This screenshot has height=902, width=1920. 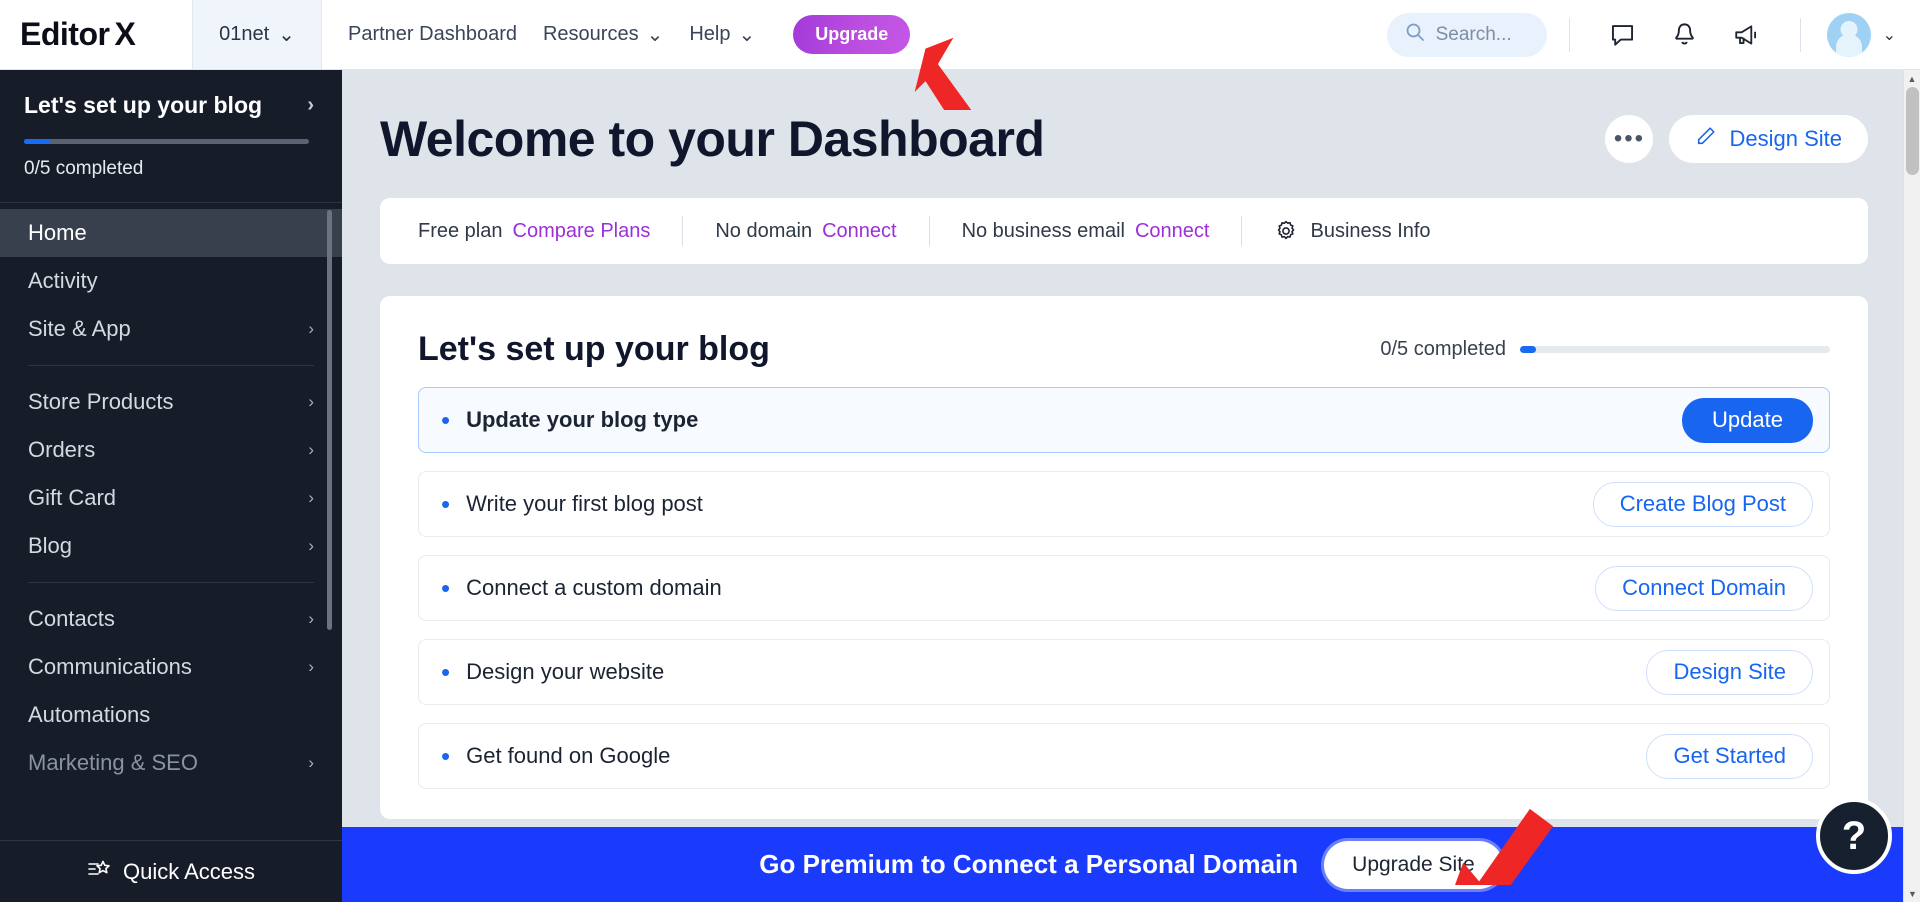 What do you see at coordinates (1413, 864) in the screenshot?
I see `upgrade-site-button: Upgrade Site` at bounding box center [1413, 864].